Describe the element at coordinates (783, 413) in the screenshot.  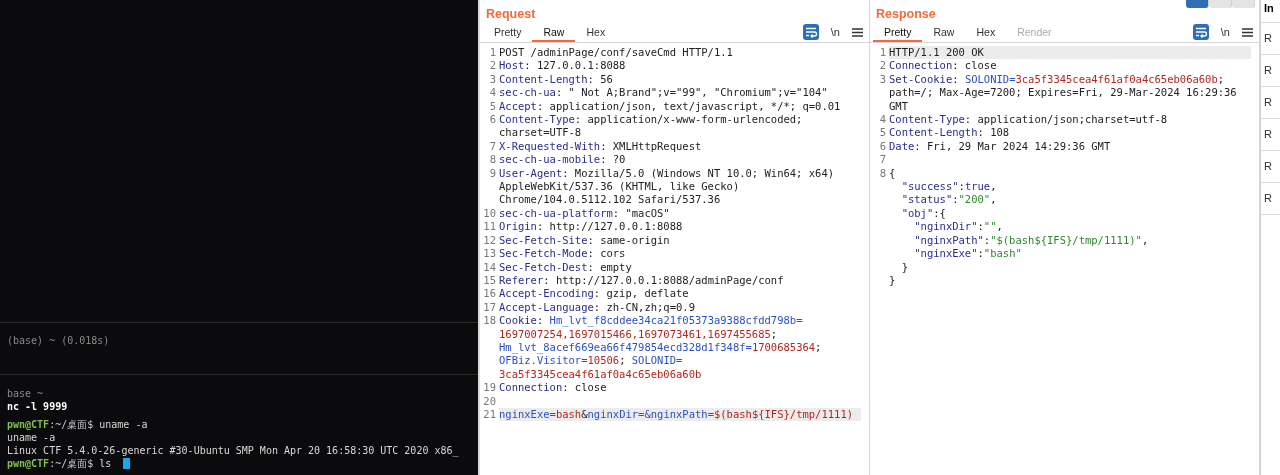
I see `code-text: $(bash${IFS}/tmp/1111)` at that location.